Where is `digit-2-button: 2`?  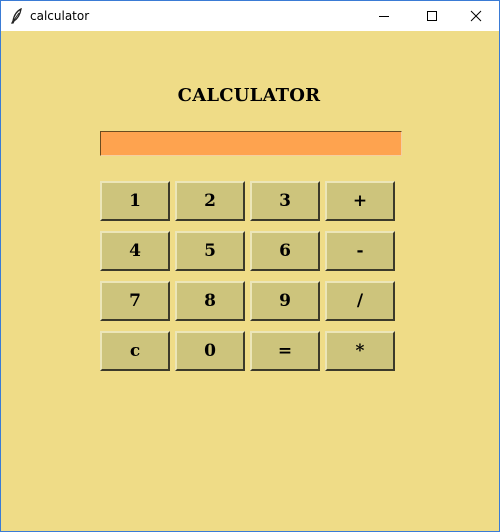
digit-2-button: 2 is located at coordinates (210, 201).